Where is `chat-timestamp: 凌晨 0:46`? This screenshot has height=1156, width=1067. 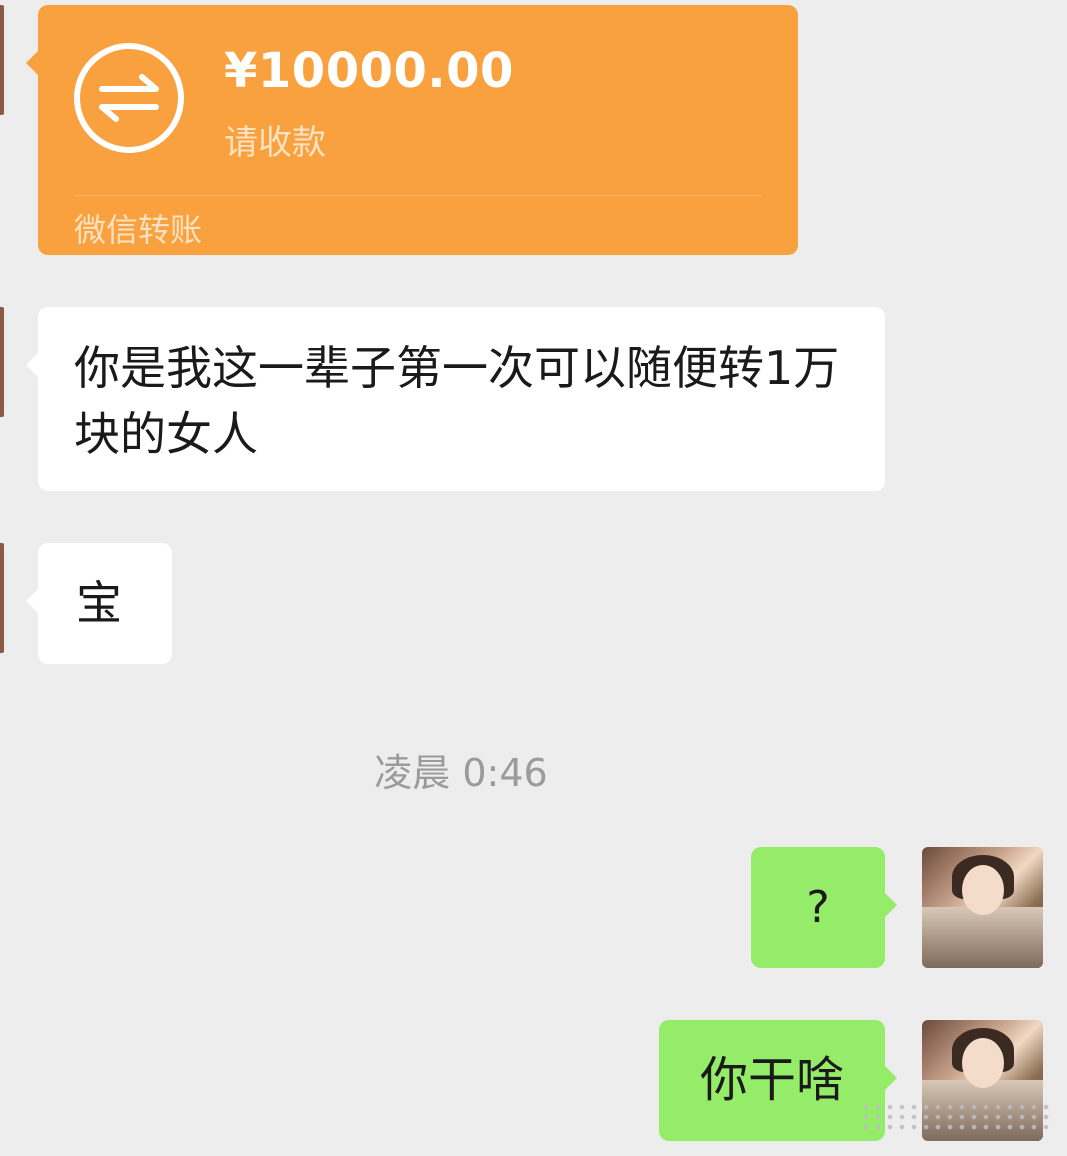 chat-timestamp: 凌晨 0:46 is located at coordinates (461, 773).